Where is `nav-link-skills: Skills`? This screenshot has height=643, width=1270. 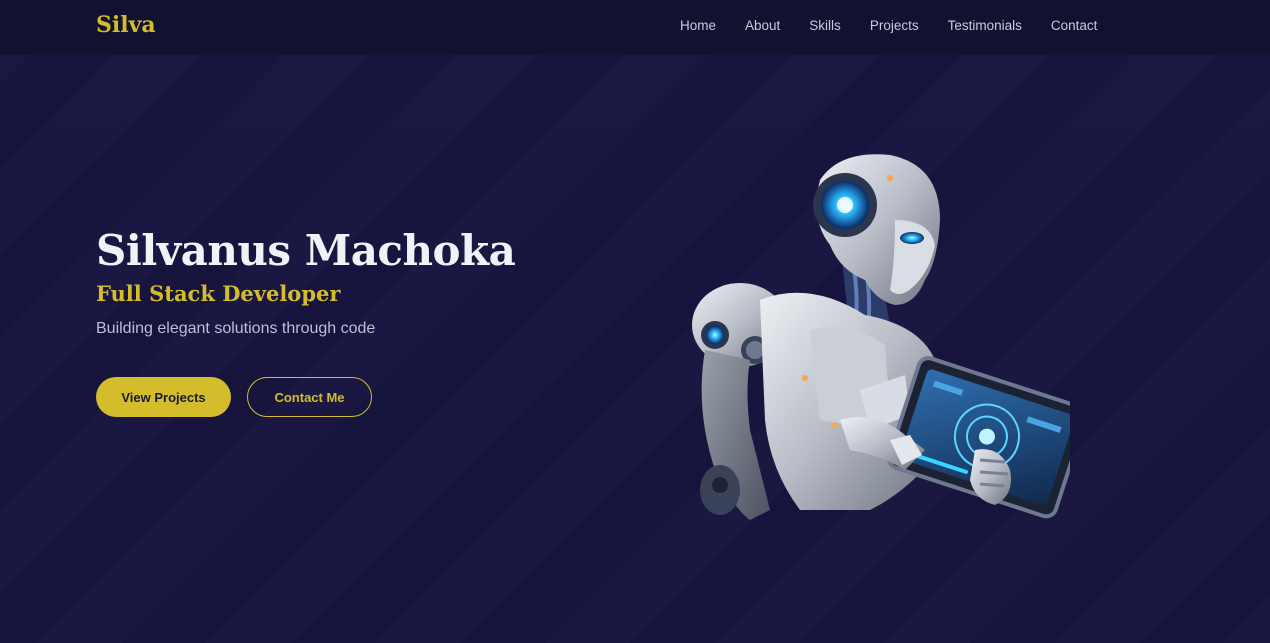 nav-link-skills: Skills is located at coordinates (825, 25).